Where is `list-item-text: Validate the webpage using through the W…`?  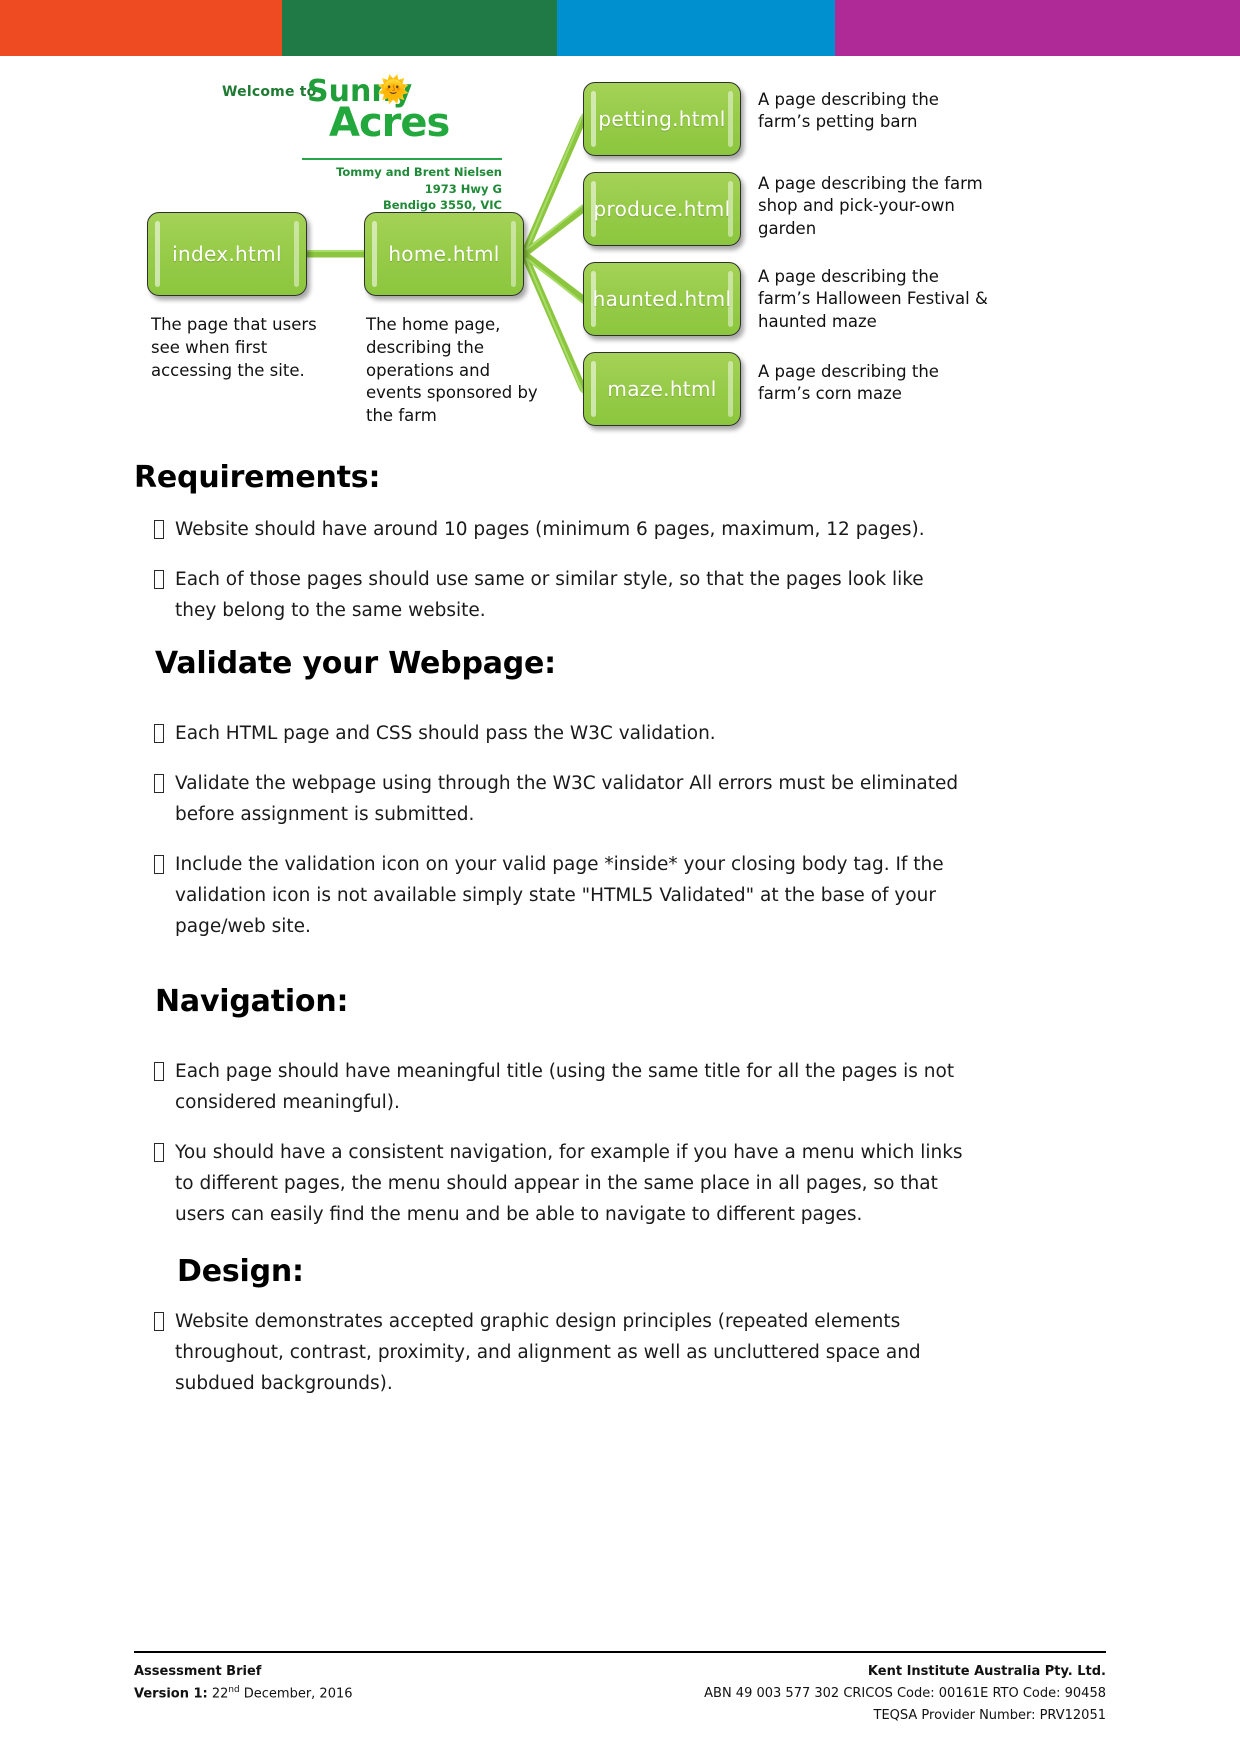
list-item-text: Validate the webpage using through the W… is located at coordinates (567, 799).